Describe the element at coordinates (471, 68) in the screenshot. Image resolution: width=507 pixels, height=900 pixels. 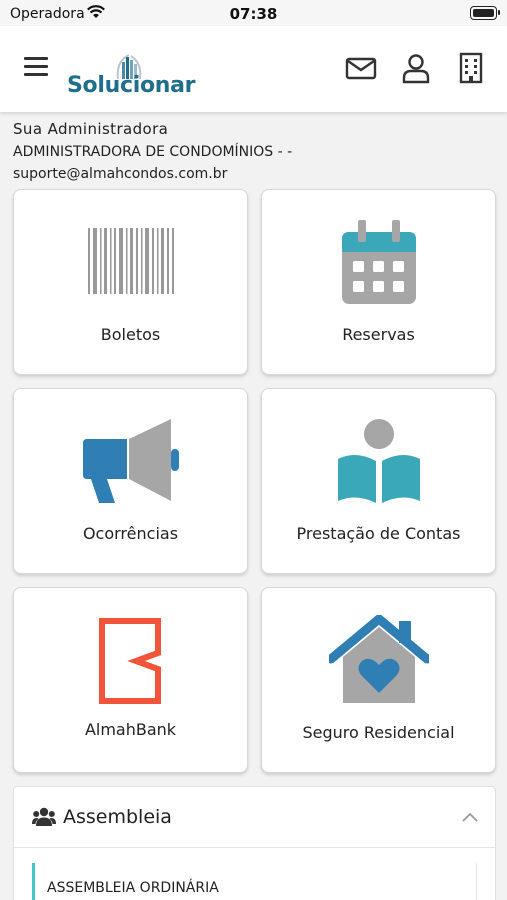
I see `building-icon` at that location.